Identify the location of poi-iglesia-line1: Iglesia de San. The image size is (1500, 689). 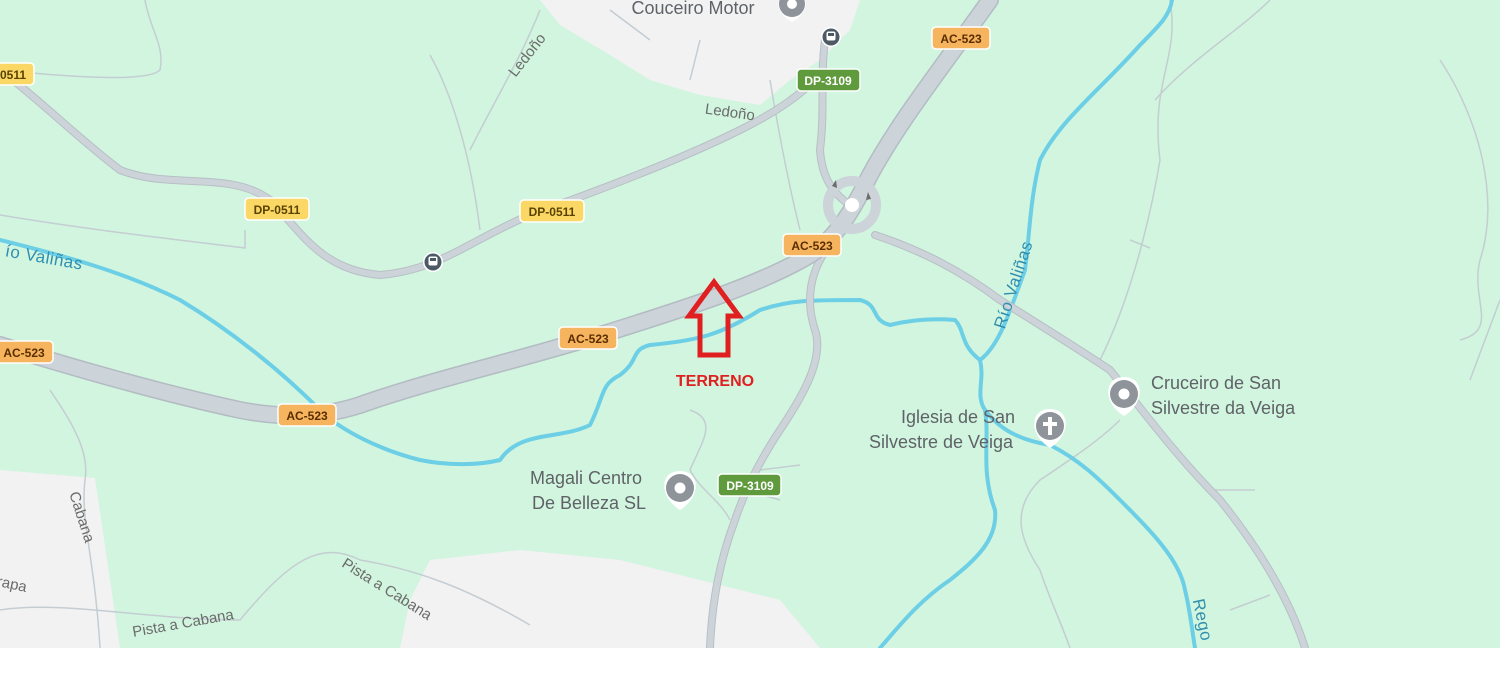
(958, 417).